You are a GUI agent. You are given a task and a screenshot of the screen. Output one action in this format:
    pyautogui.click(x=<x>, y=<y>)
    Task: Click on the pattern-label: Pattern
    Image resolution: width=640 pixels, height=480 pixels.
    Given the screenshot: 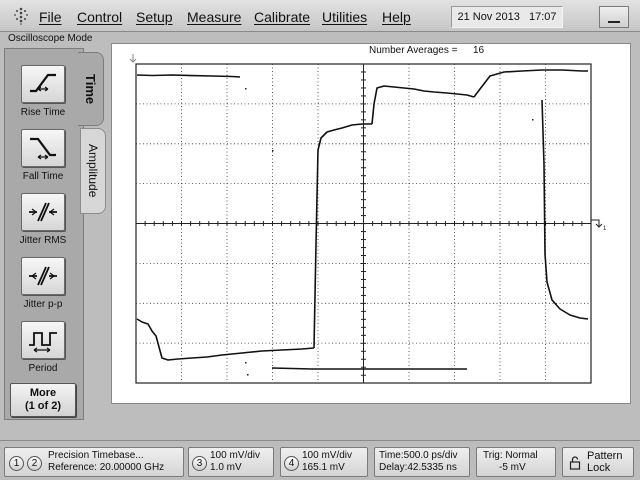 What is the action you would take?
    pyautogui.click(x=605, y=456)
    